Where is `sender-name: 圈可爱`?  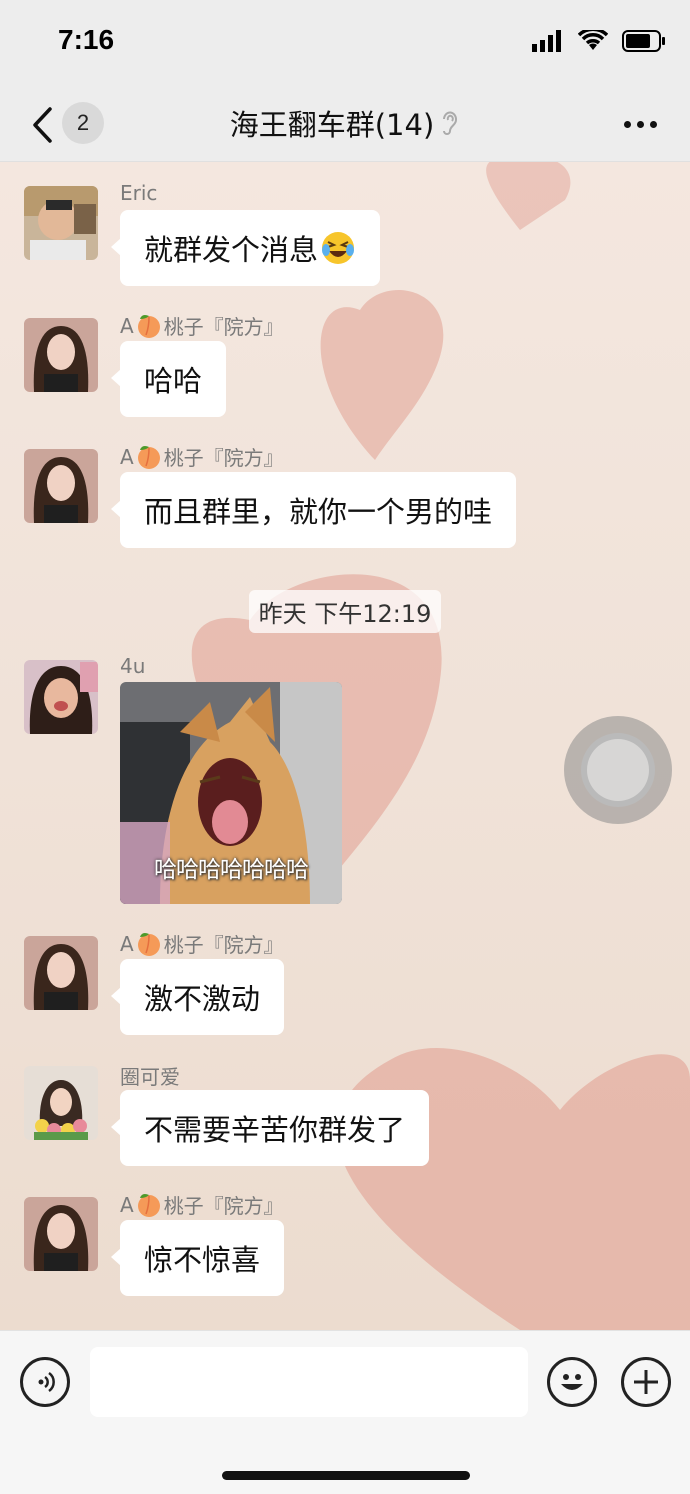 sender-name: 圈可爱 is located at coordinates (150, 1077).